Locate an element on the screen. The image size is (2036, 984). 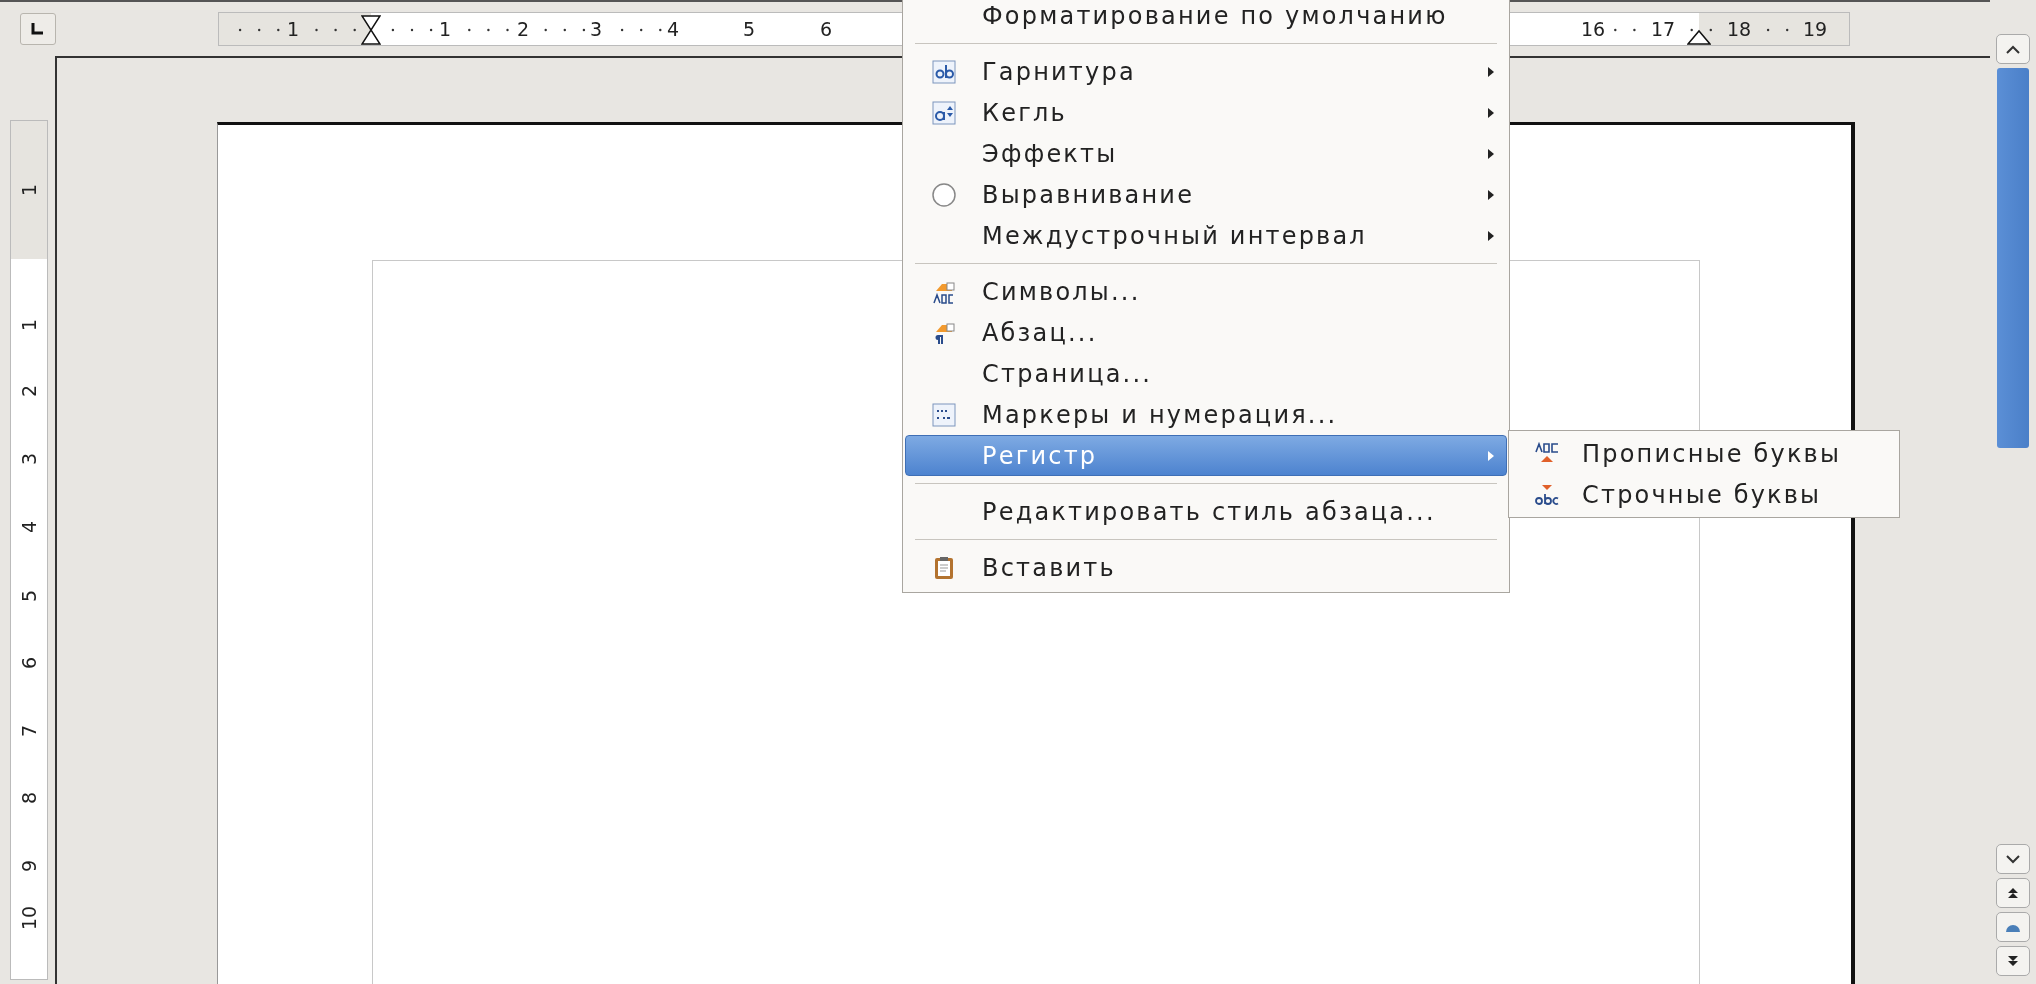
scroll-up-button is located at coordinates (2013, 49).